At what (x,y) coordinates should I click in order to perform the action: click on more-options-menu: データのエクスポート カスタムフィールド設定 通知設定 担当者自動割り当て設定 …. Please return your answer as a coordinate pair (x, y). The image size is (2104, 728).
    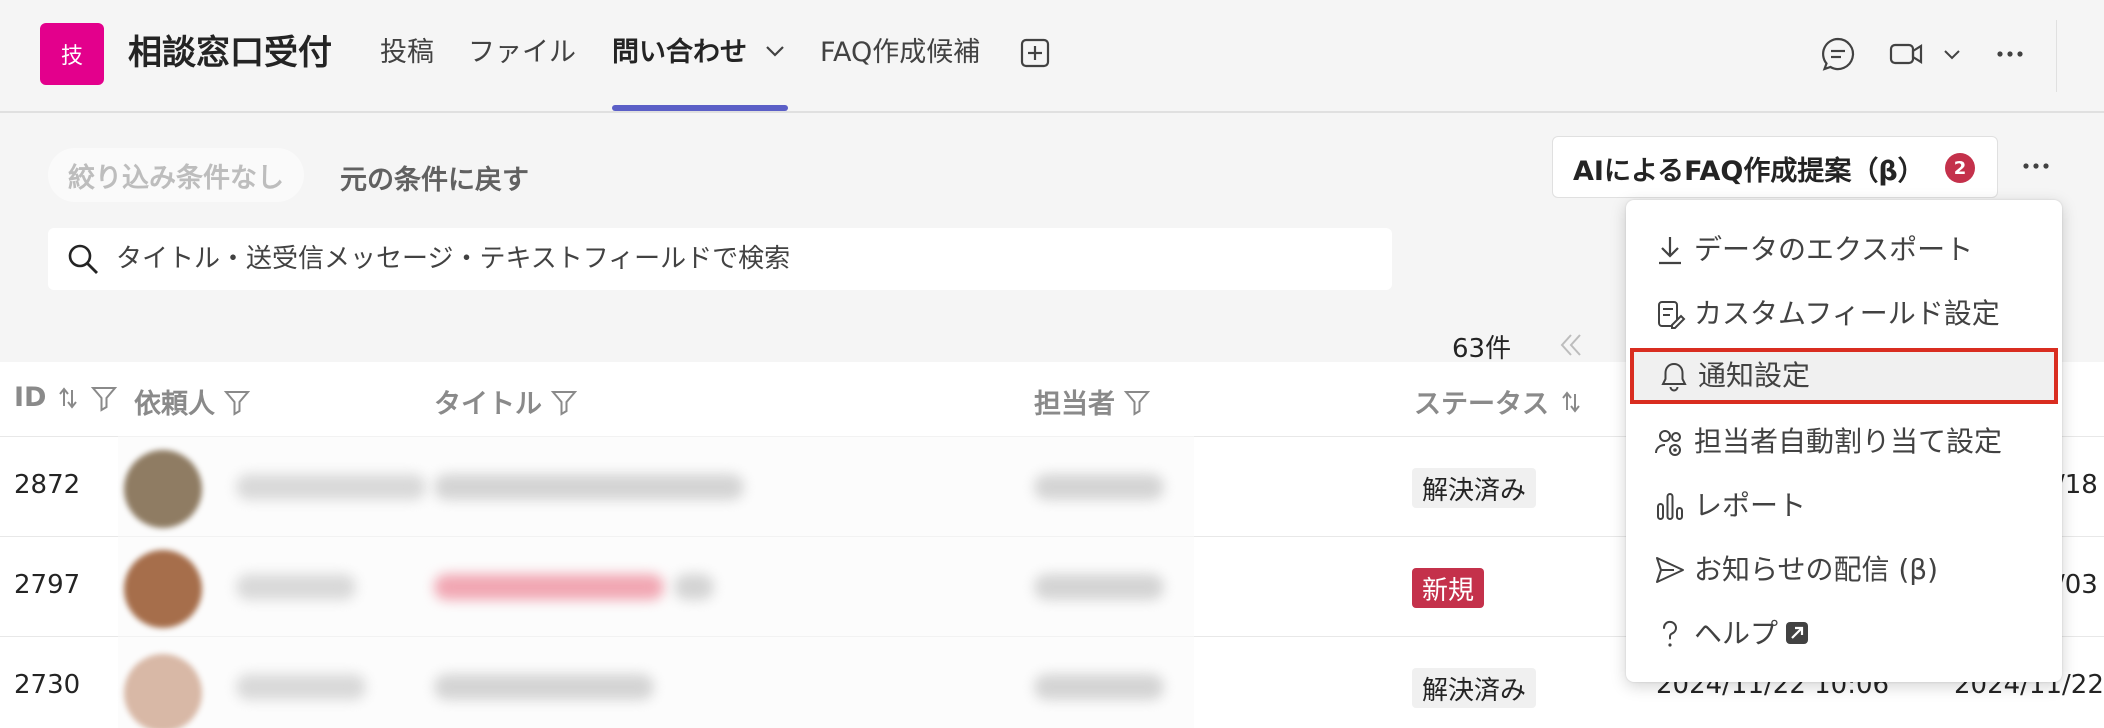
    Looking at the image, I should click on (1844, 441).